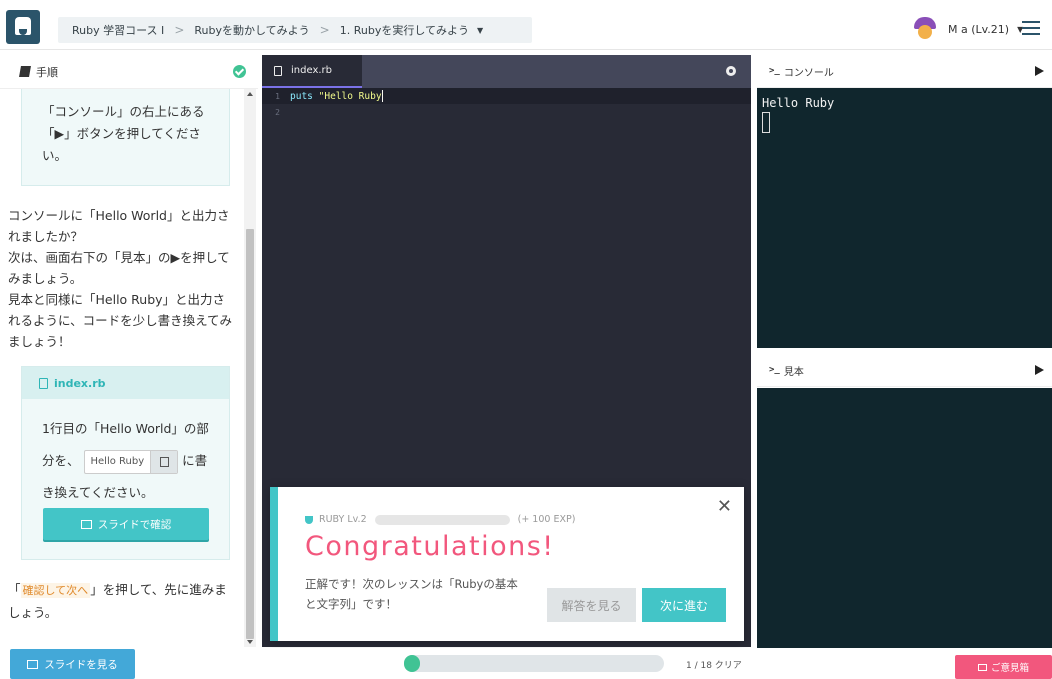  I want to click on progress-text: 1 / 18 クリア, so click(714, 666).